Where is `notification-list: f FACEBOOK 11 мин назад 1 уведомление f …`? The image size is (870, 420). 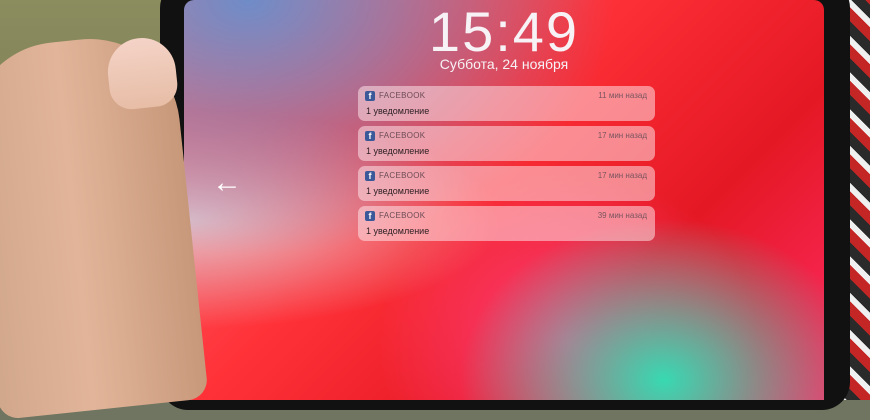
notification-list: f FACEBOOK 11 мин назад 1 уведомление f … is located at coordinates (506, 166).